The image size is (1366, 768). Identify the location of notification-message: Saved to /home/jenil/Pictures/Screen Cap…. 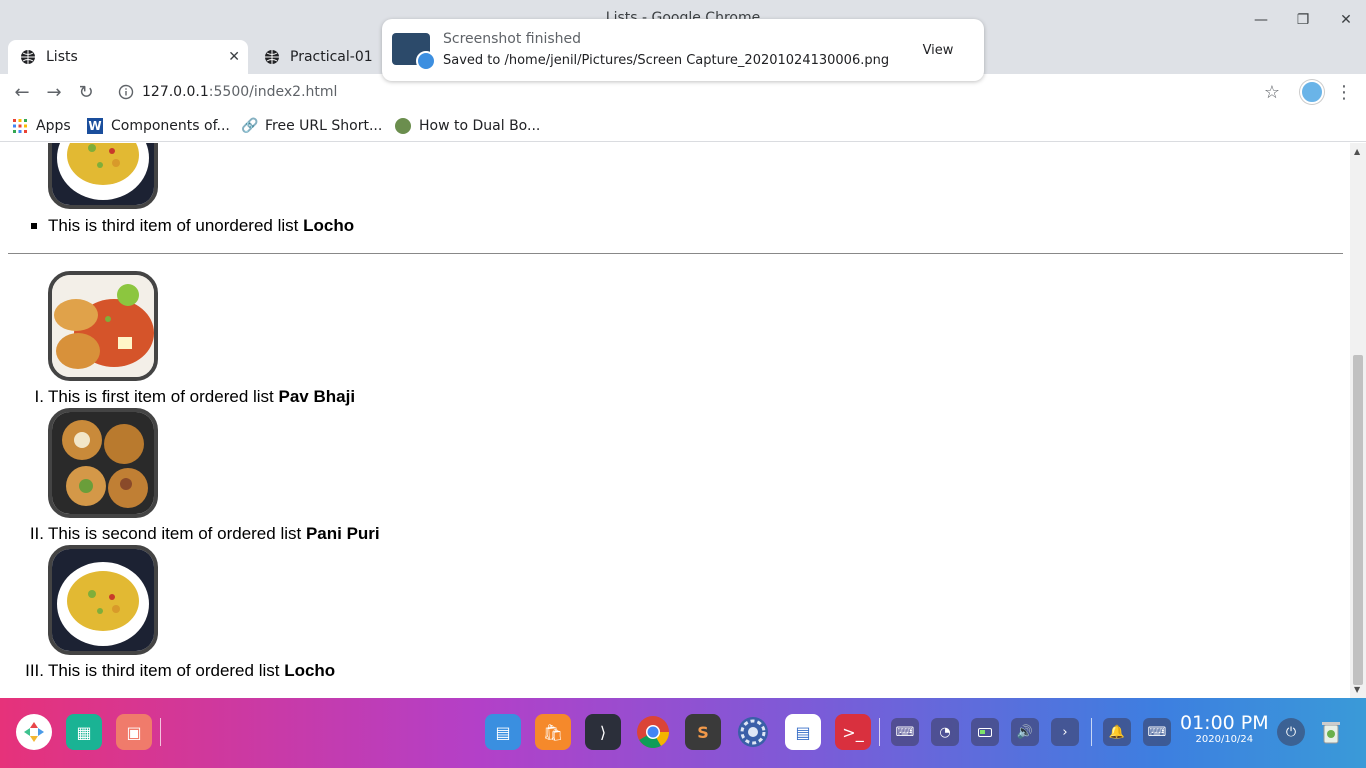
(666, 60).